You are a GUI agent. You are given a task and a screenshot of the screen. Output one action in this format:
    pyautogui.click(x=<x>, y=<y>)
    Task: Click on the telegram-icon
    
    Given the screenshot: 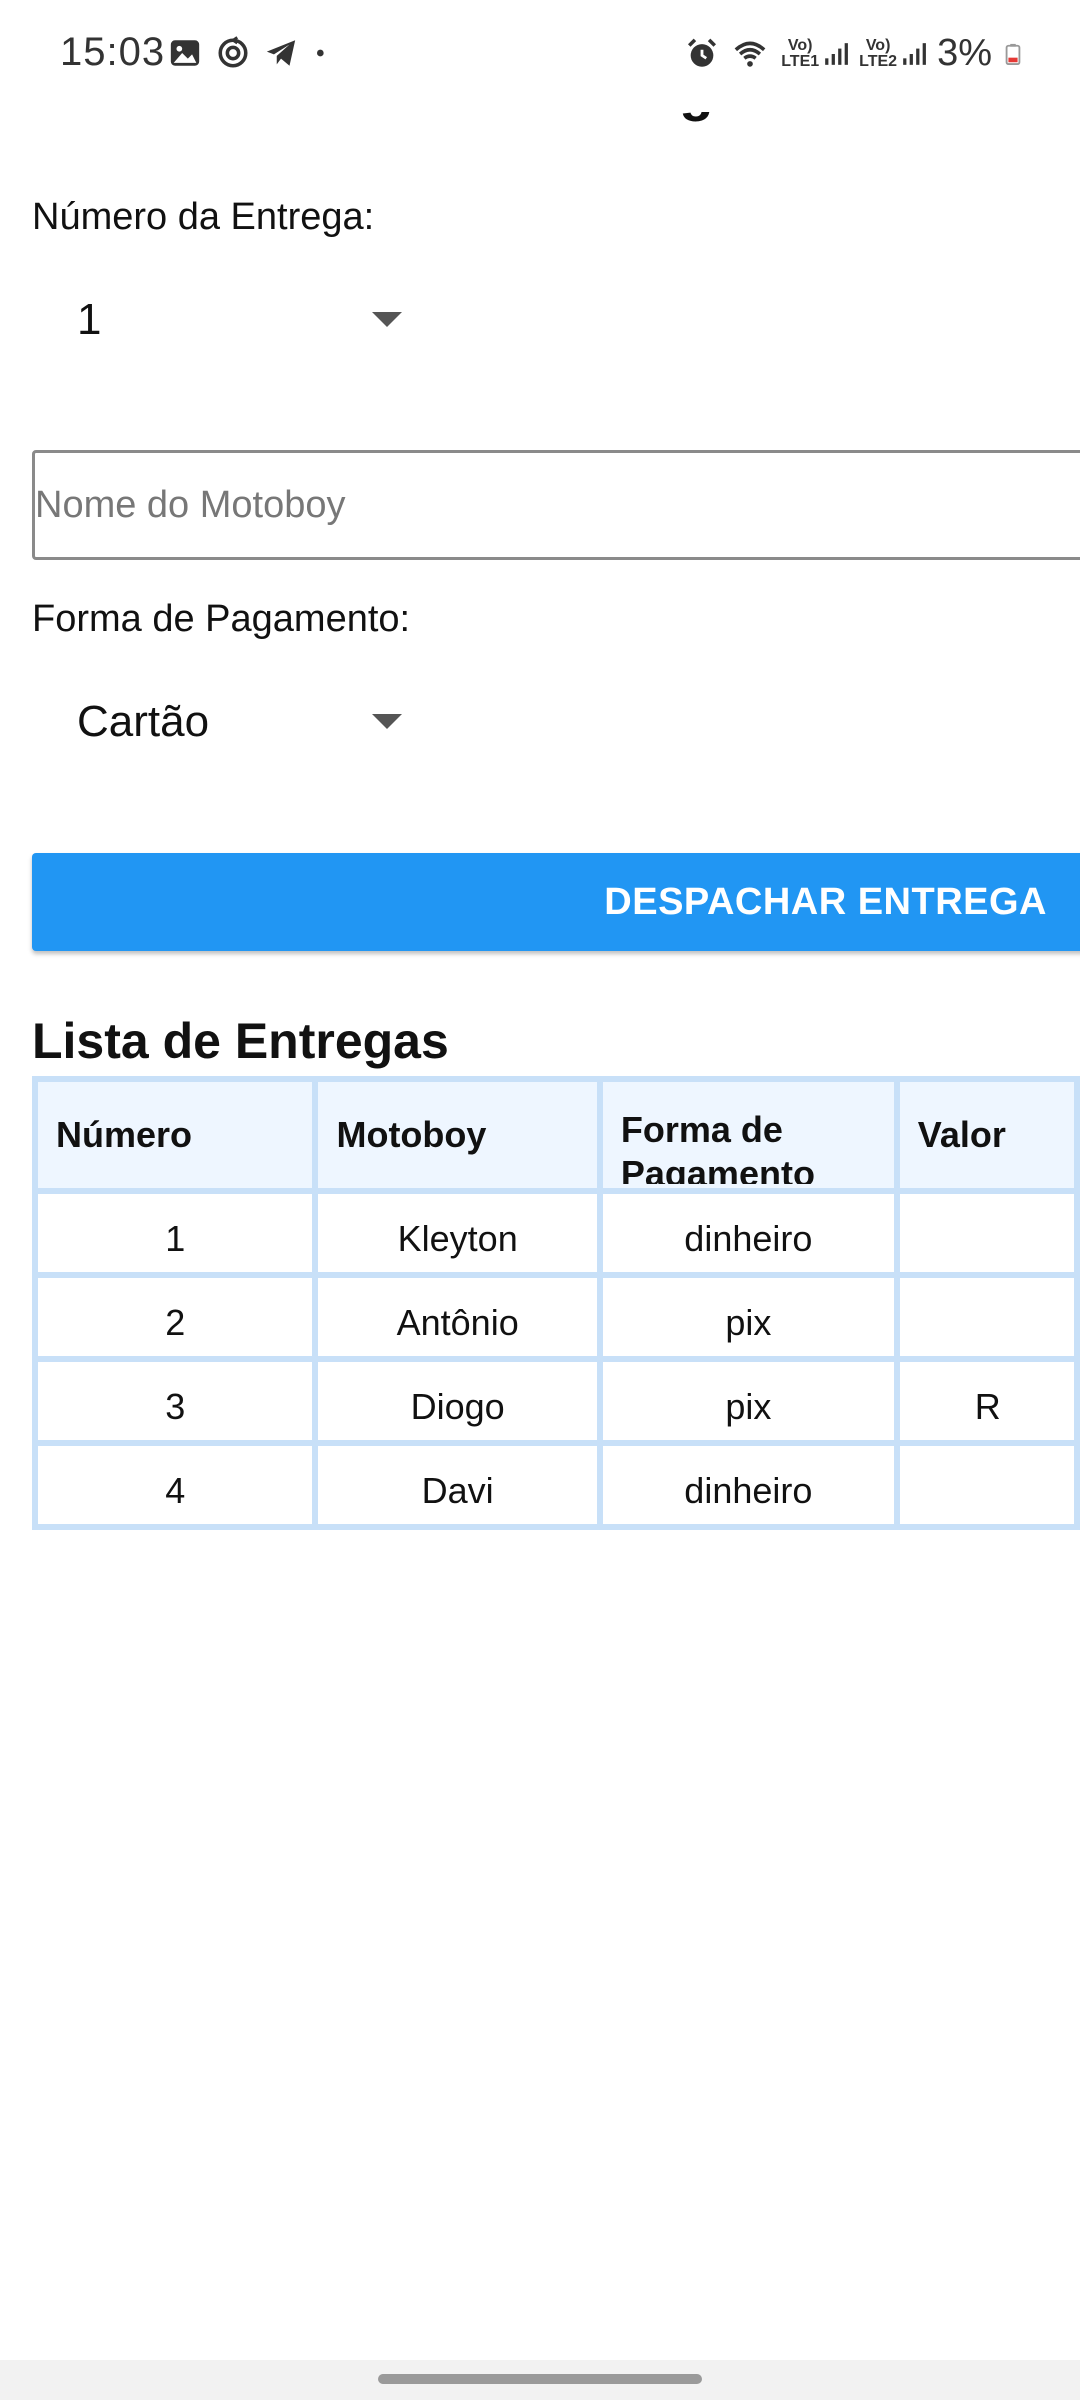 What is the action you would take?
    pyautogui.click(x=281, y=53)
    